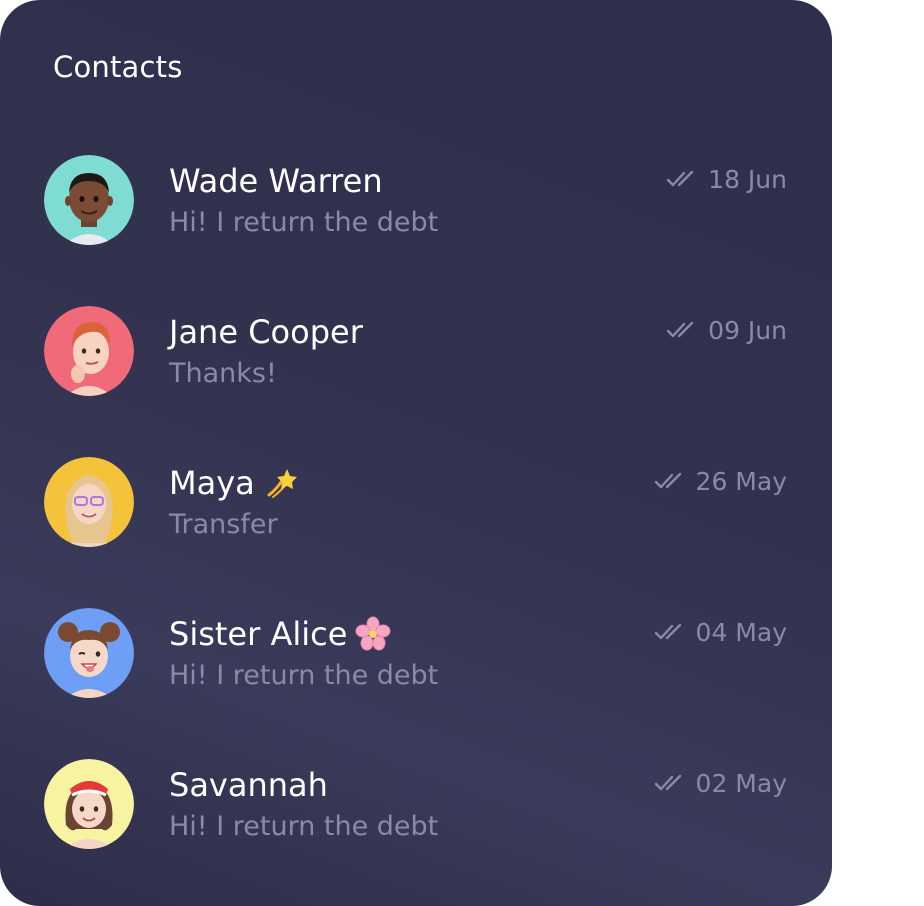  What do you see at coordinates (416, 512) in the screenshot?
I see `contact-item-maya: Maya Transfer 26 May` at bounding box center [416, 512].